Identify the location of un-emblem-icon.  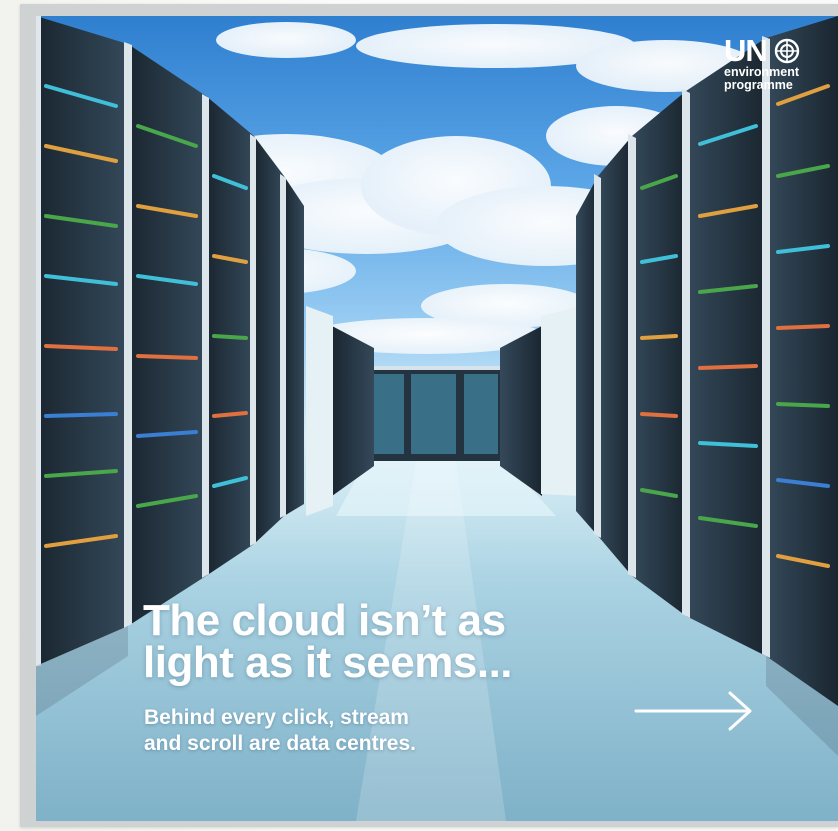
(786, 51).